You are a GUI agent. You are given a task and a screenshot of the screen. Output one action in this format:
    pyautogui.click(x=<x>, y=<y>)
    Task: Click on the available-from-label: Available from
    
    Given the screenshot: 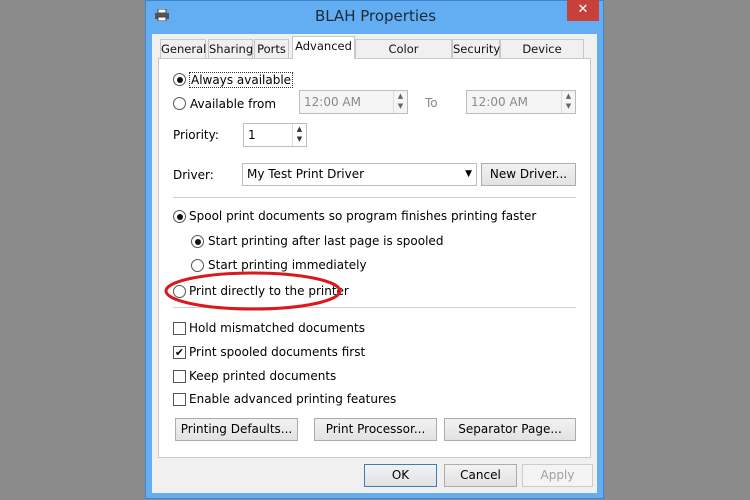 What is the action you would take?
    pyautogui.click(x=233, y=104)
    